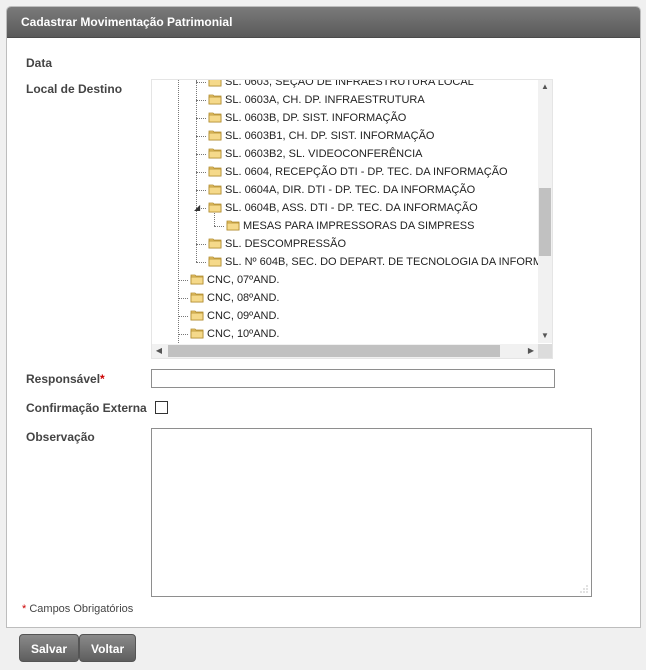 This screenshot has height=670, width=646. What do you see at coordinates (159, 351) in the screenshot?
I see `scroll-left-icon: ◀` at bounding box center [159, 351].